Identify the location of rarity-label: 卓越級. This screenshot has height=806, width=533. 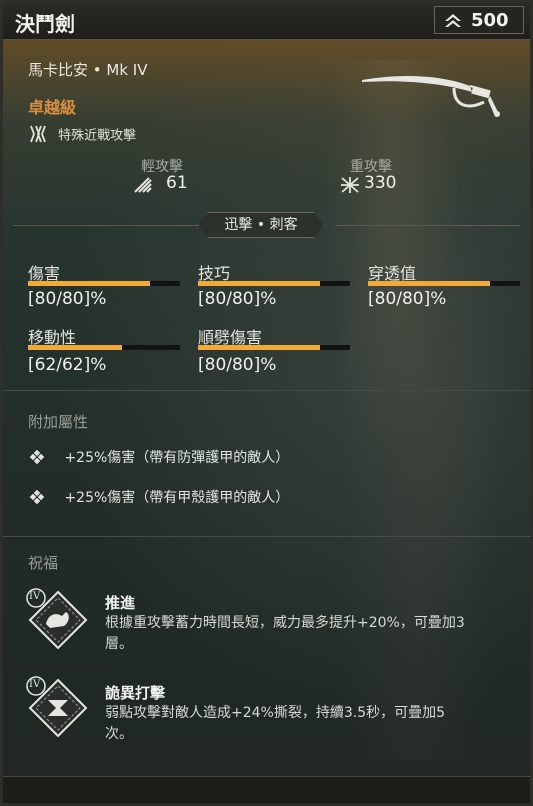
(52, 107).